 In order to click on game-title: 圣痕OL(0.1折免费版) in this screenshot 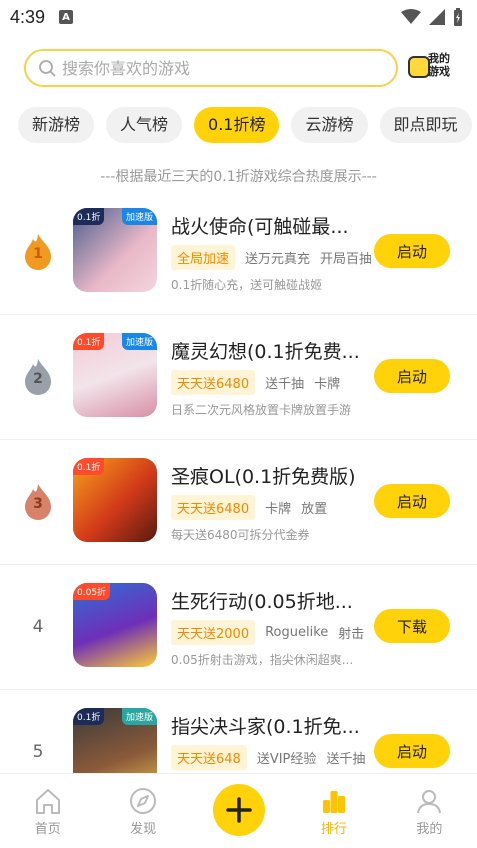, I will do `click(271, 475)`.